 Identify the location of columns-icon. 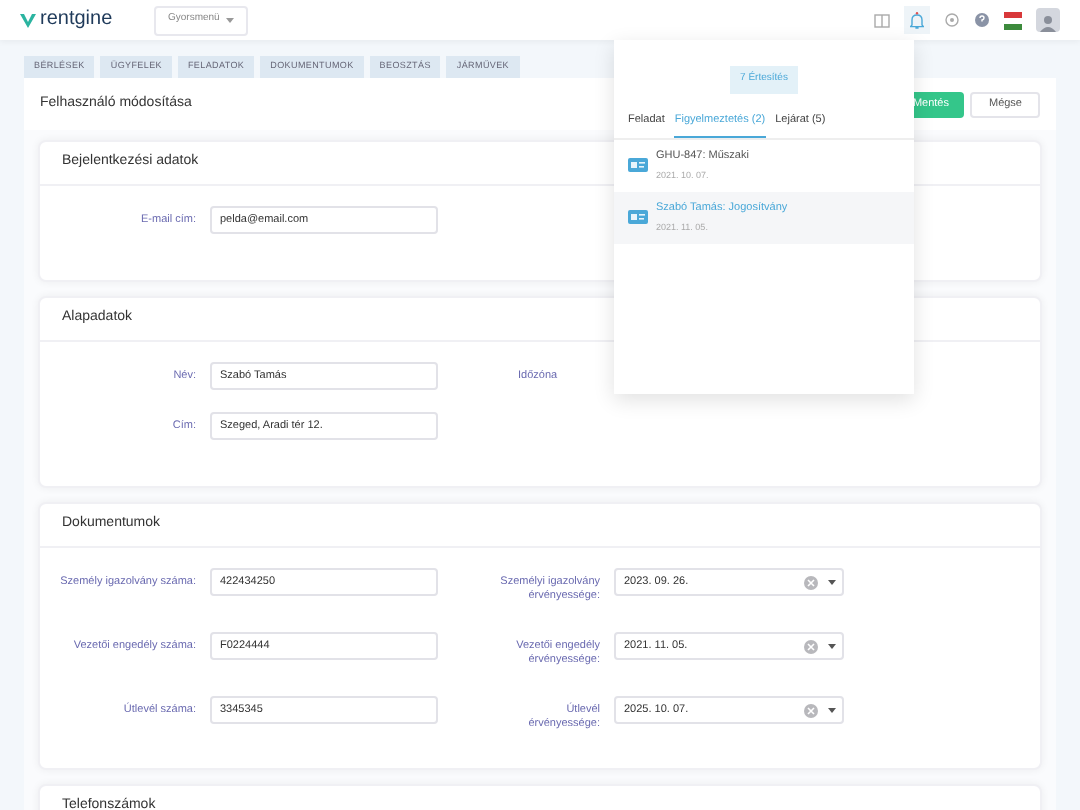
(882, 20).